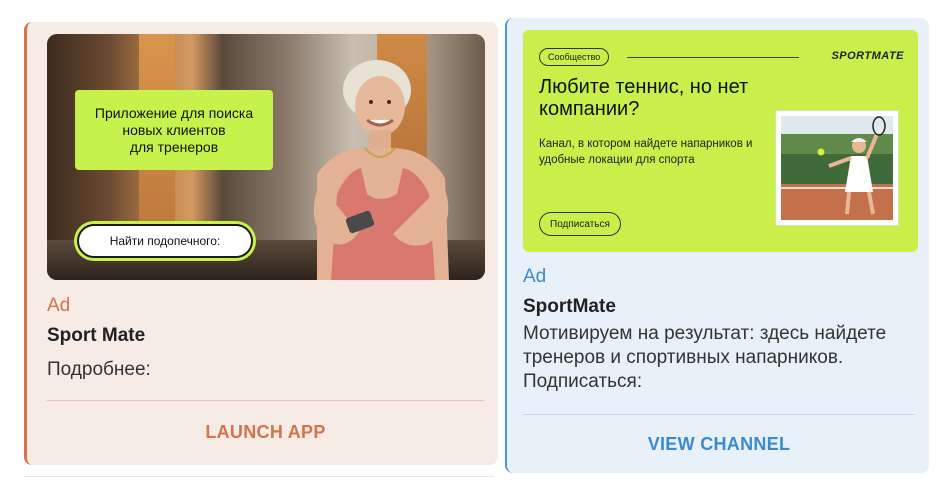 This screenshot has height=496, width=948. Describe the element at coordinates (719, 444) in the screenshot. I see `view-channel-button: VIEW CHANNEL` at that location.